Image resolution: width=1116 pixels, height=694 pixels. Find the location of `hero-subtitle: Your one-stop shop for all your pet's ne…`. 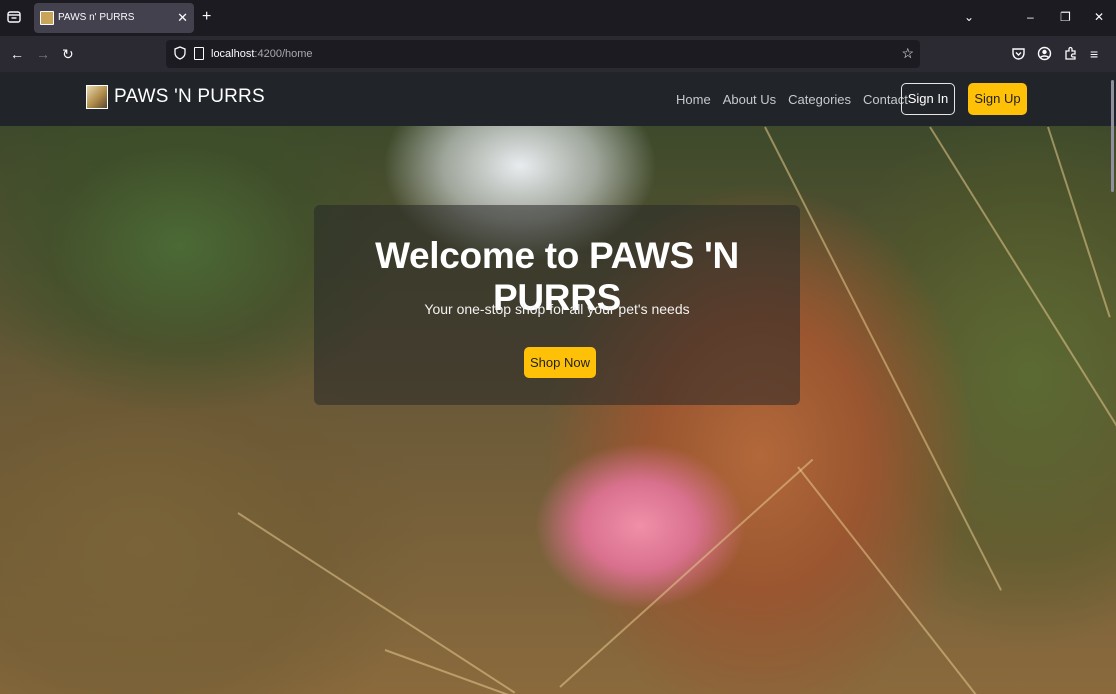

hero-subtitle: Your one-stop shop for all your pet's ne… is located at coordinates (557, 309).